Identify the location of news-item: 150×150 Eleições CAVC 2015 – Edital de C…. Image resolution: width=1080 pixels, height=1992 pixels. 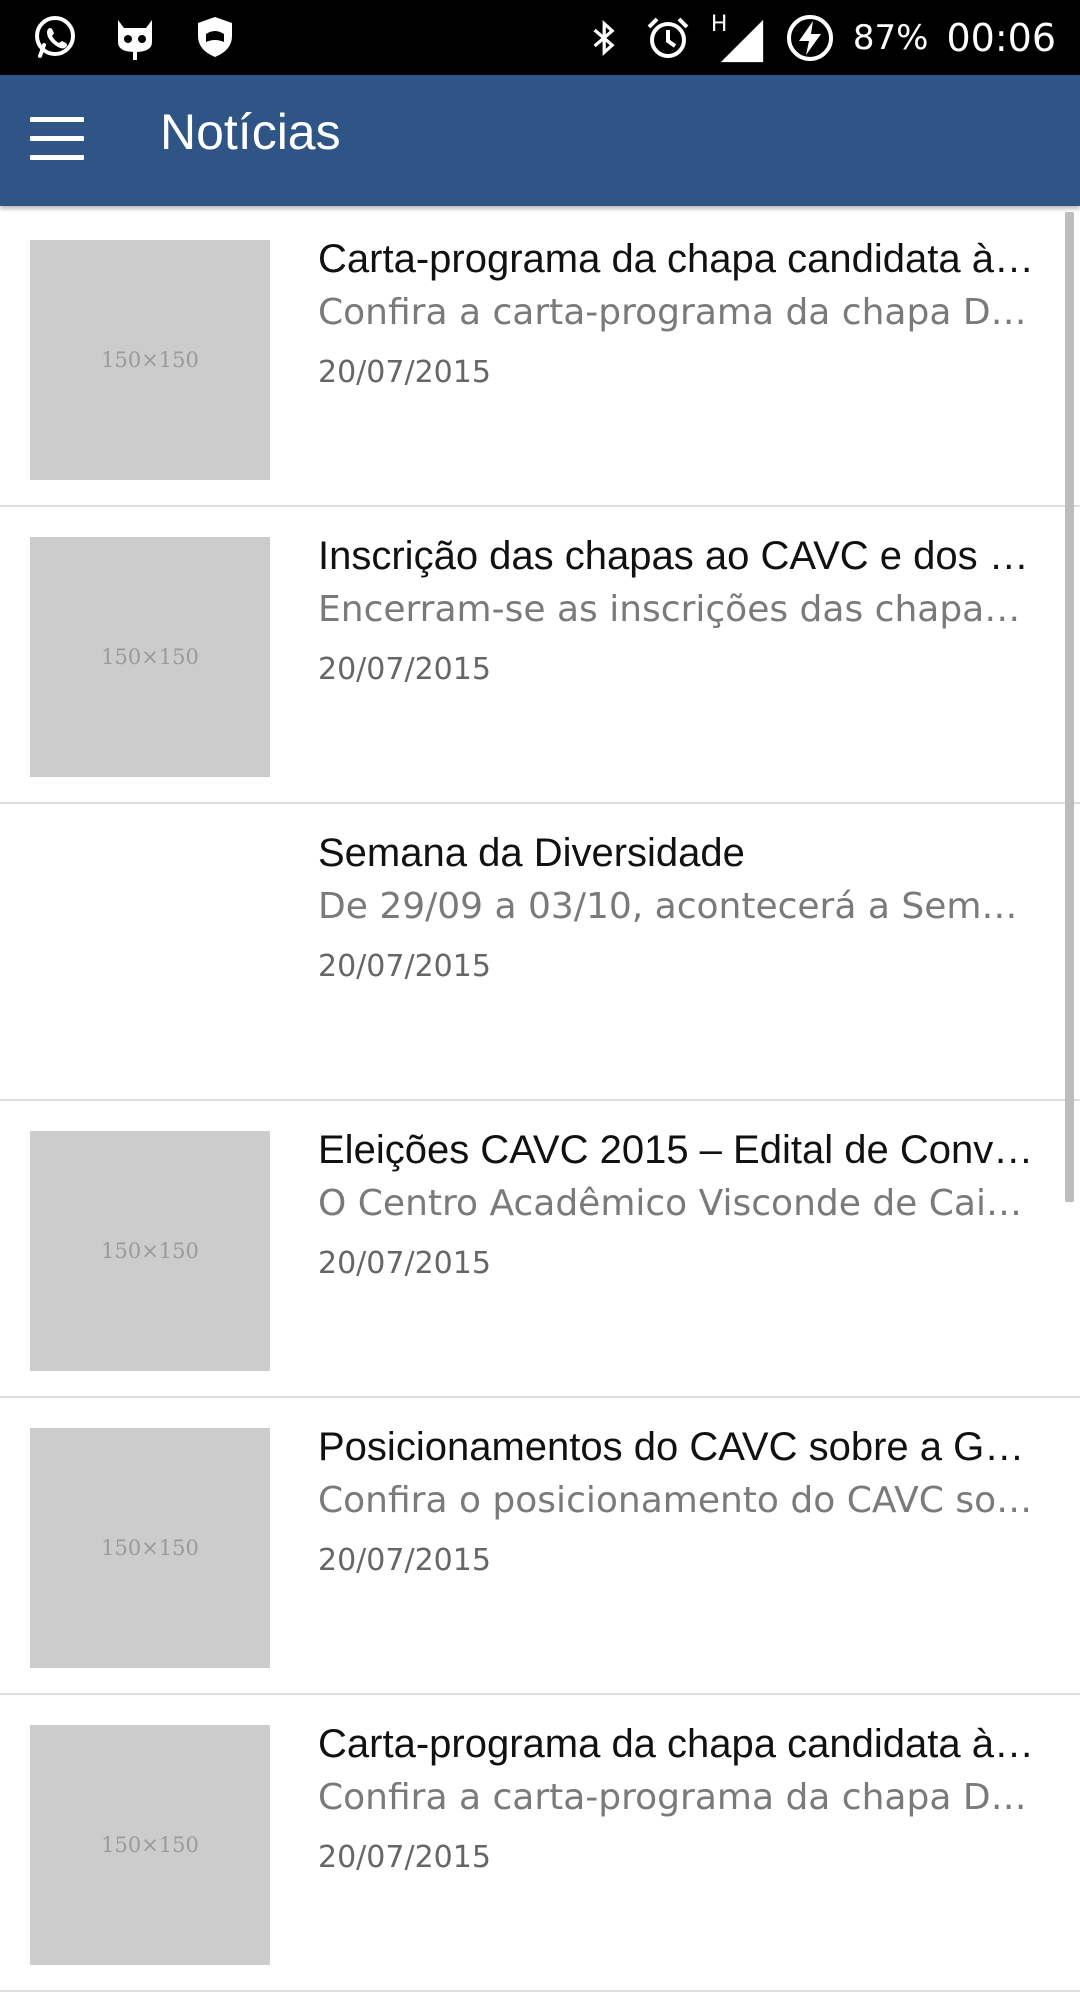
(540, 1249).